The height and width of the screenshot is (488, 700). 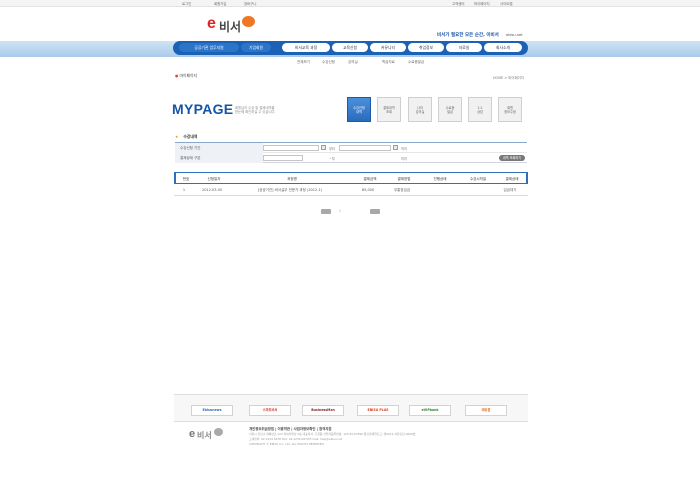 I want to click on page-number: 1, so click(x=340, y=211).